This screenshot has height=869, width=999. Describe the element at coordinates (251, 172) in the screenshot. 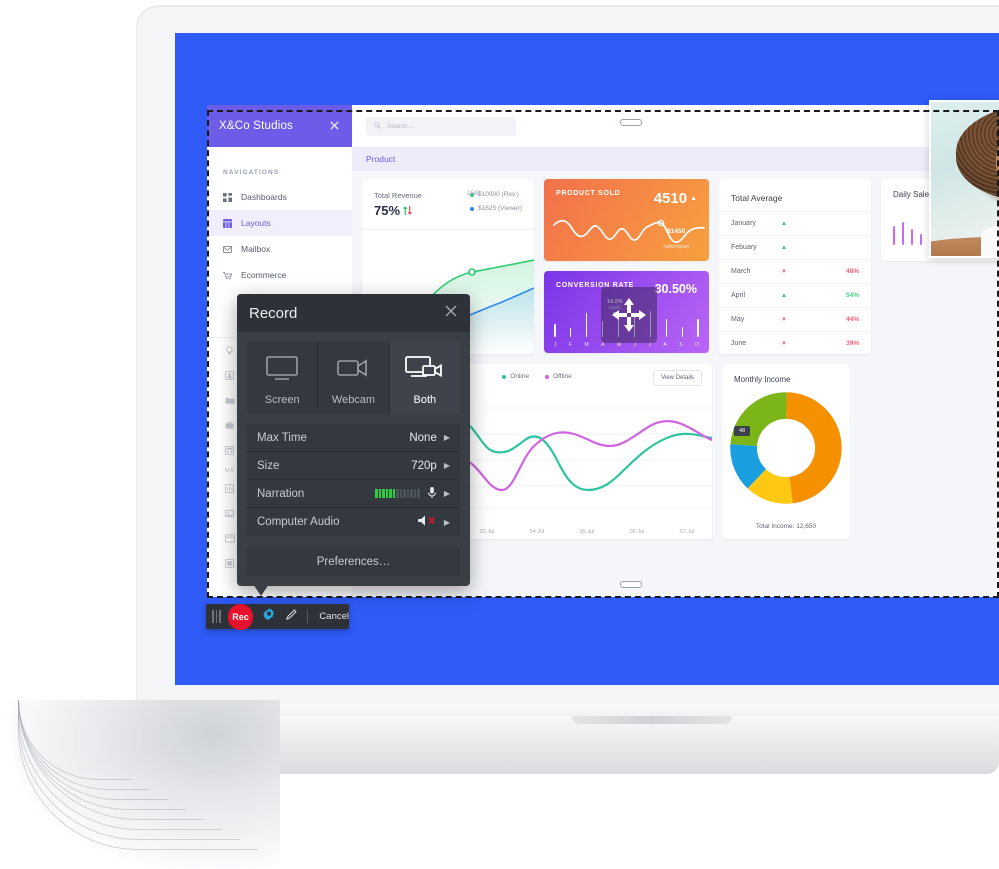

I see `nav-section-title: NAVIGATIONS` at that location.